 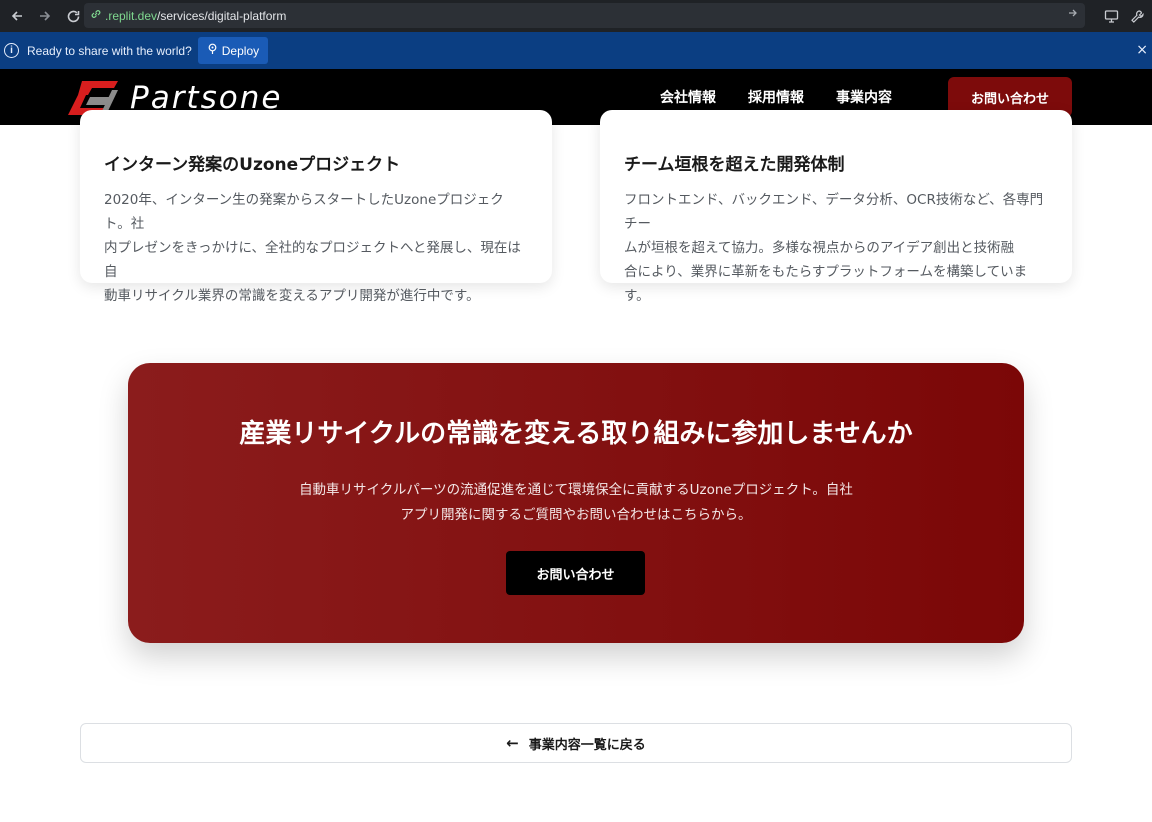 What do you see at coordinates (11, 50) in the screenshot?
I see `info-icon: i` at bounding box center [11, 50].